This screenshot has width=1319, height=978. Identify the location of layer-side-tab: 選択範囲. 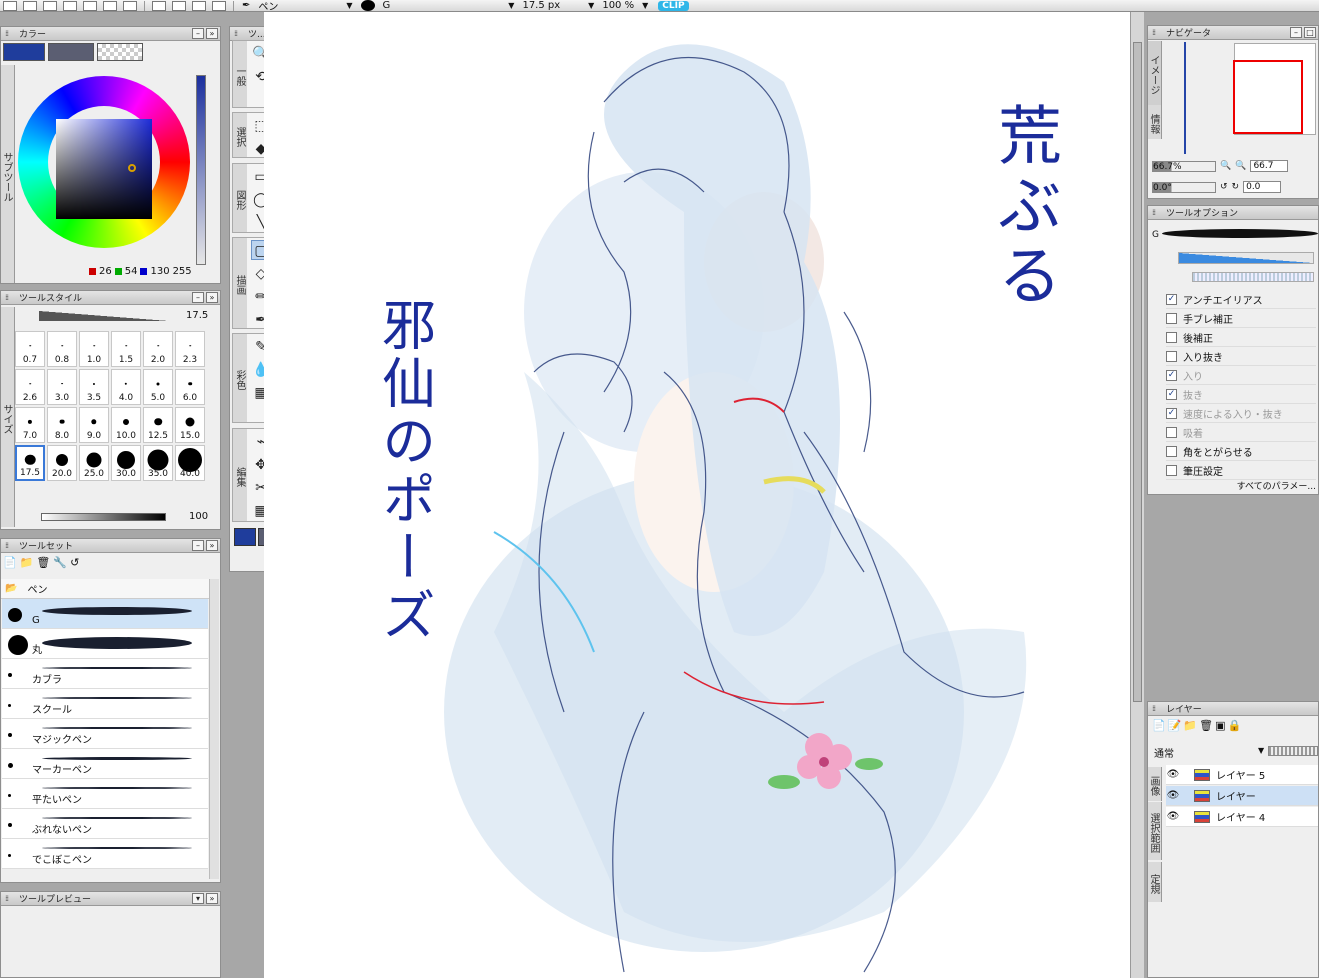
(1155, 831).